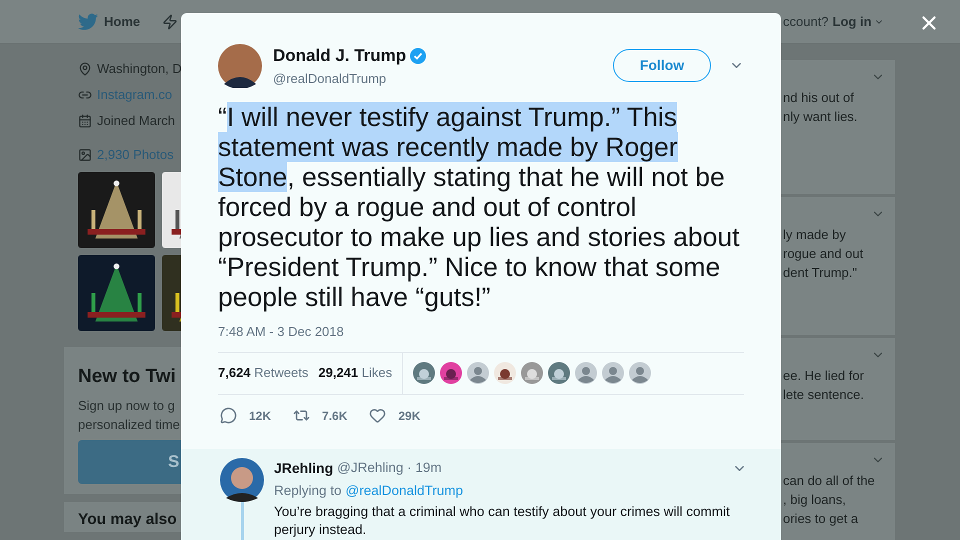 The width and height of the screenshot is (960, 540). I want to click on author-name: Donald J. Trump, so click(339, 55).